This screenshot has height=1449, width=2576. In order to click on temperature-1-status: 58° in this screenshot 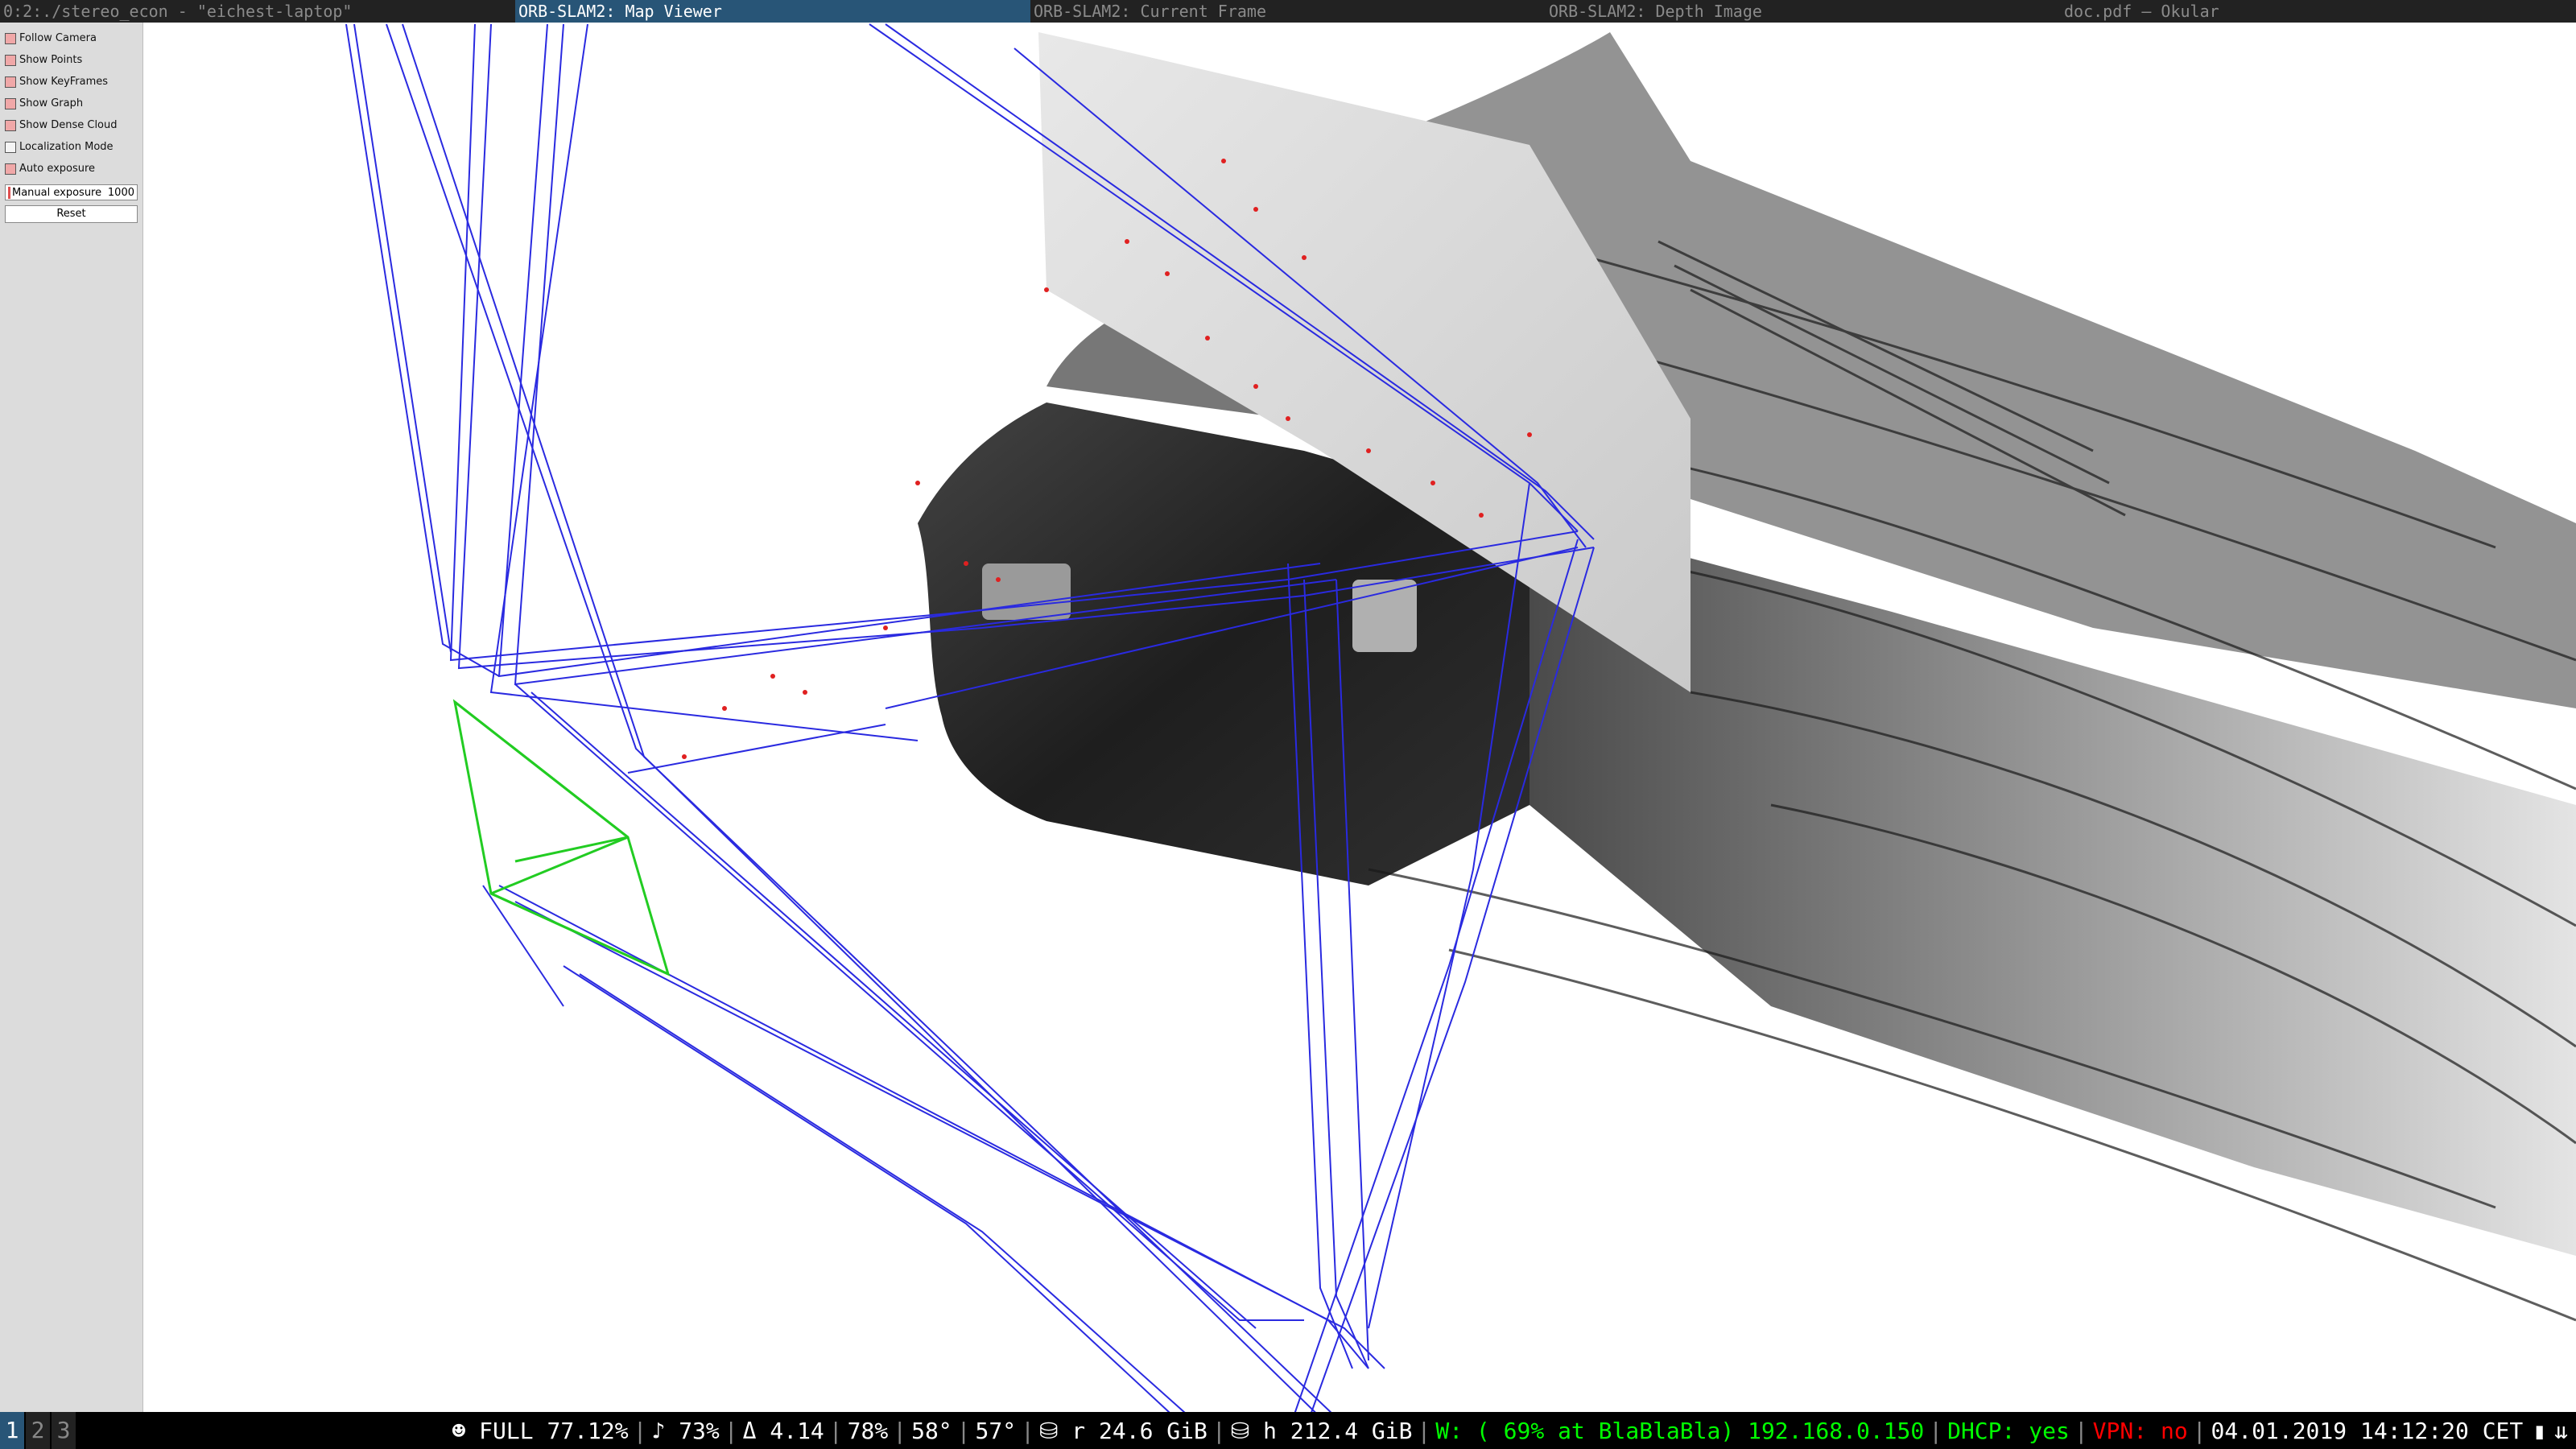, I will do `click(931, 1430)`.